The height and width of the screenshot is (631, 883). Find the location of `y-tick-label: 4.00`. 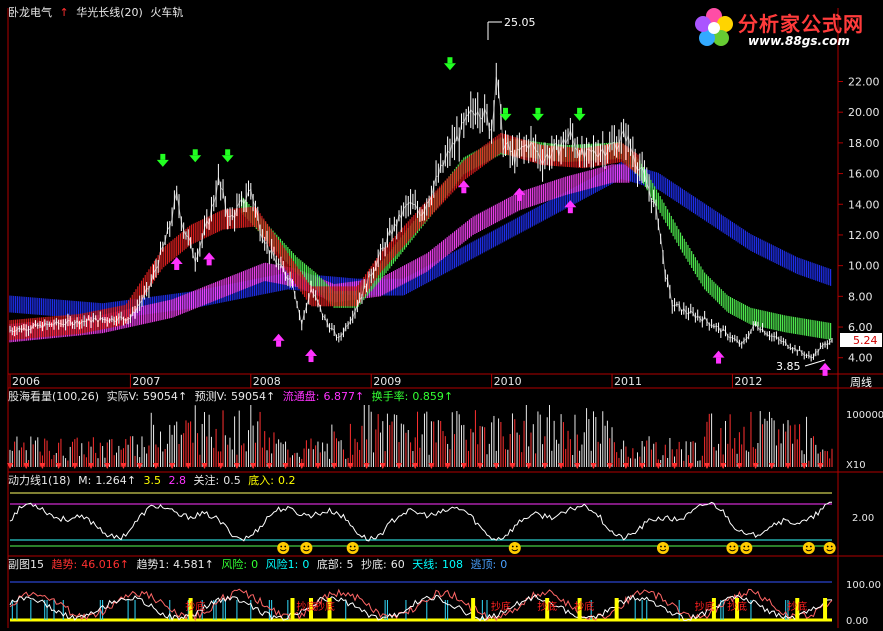

y-tick-label: 4.00 is located at coordinates (860, 358).